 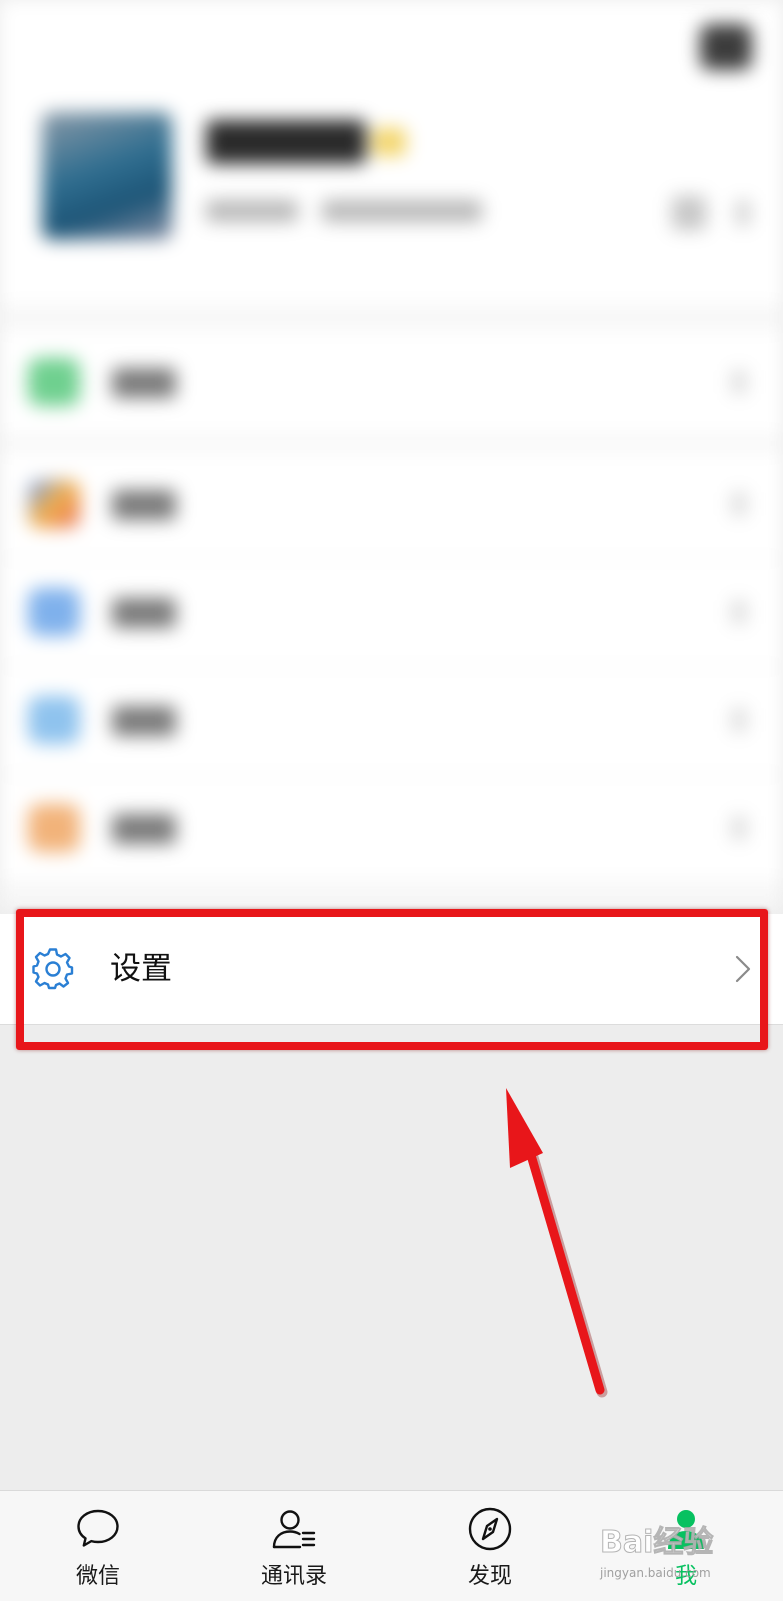 I want to click on qr-code-icon, so click(x=689, y=213).